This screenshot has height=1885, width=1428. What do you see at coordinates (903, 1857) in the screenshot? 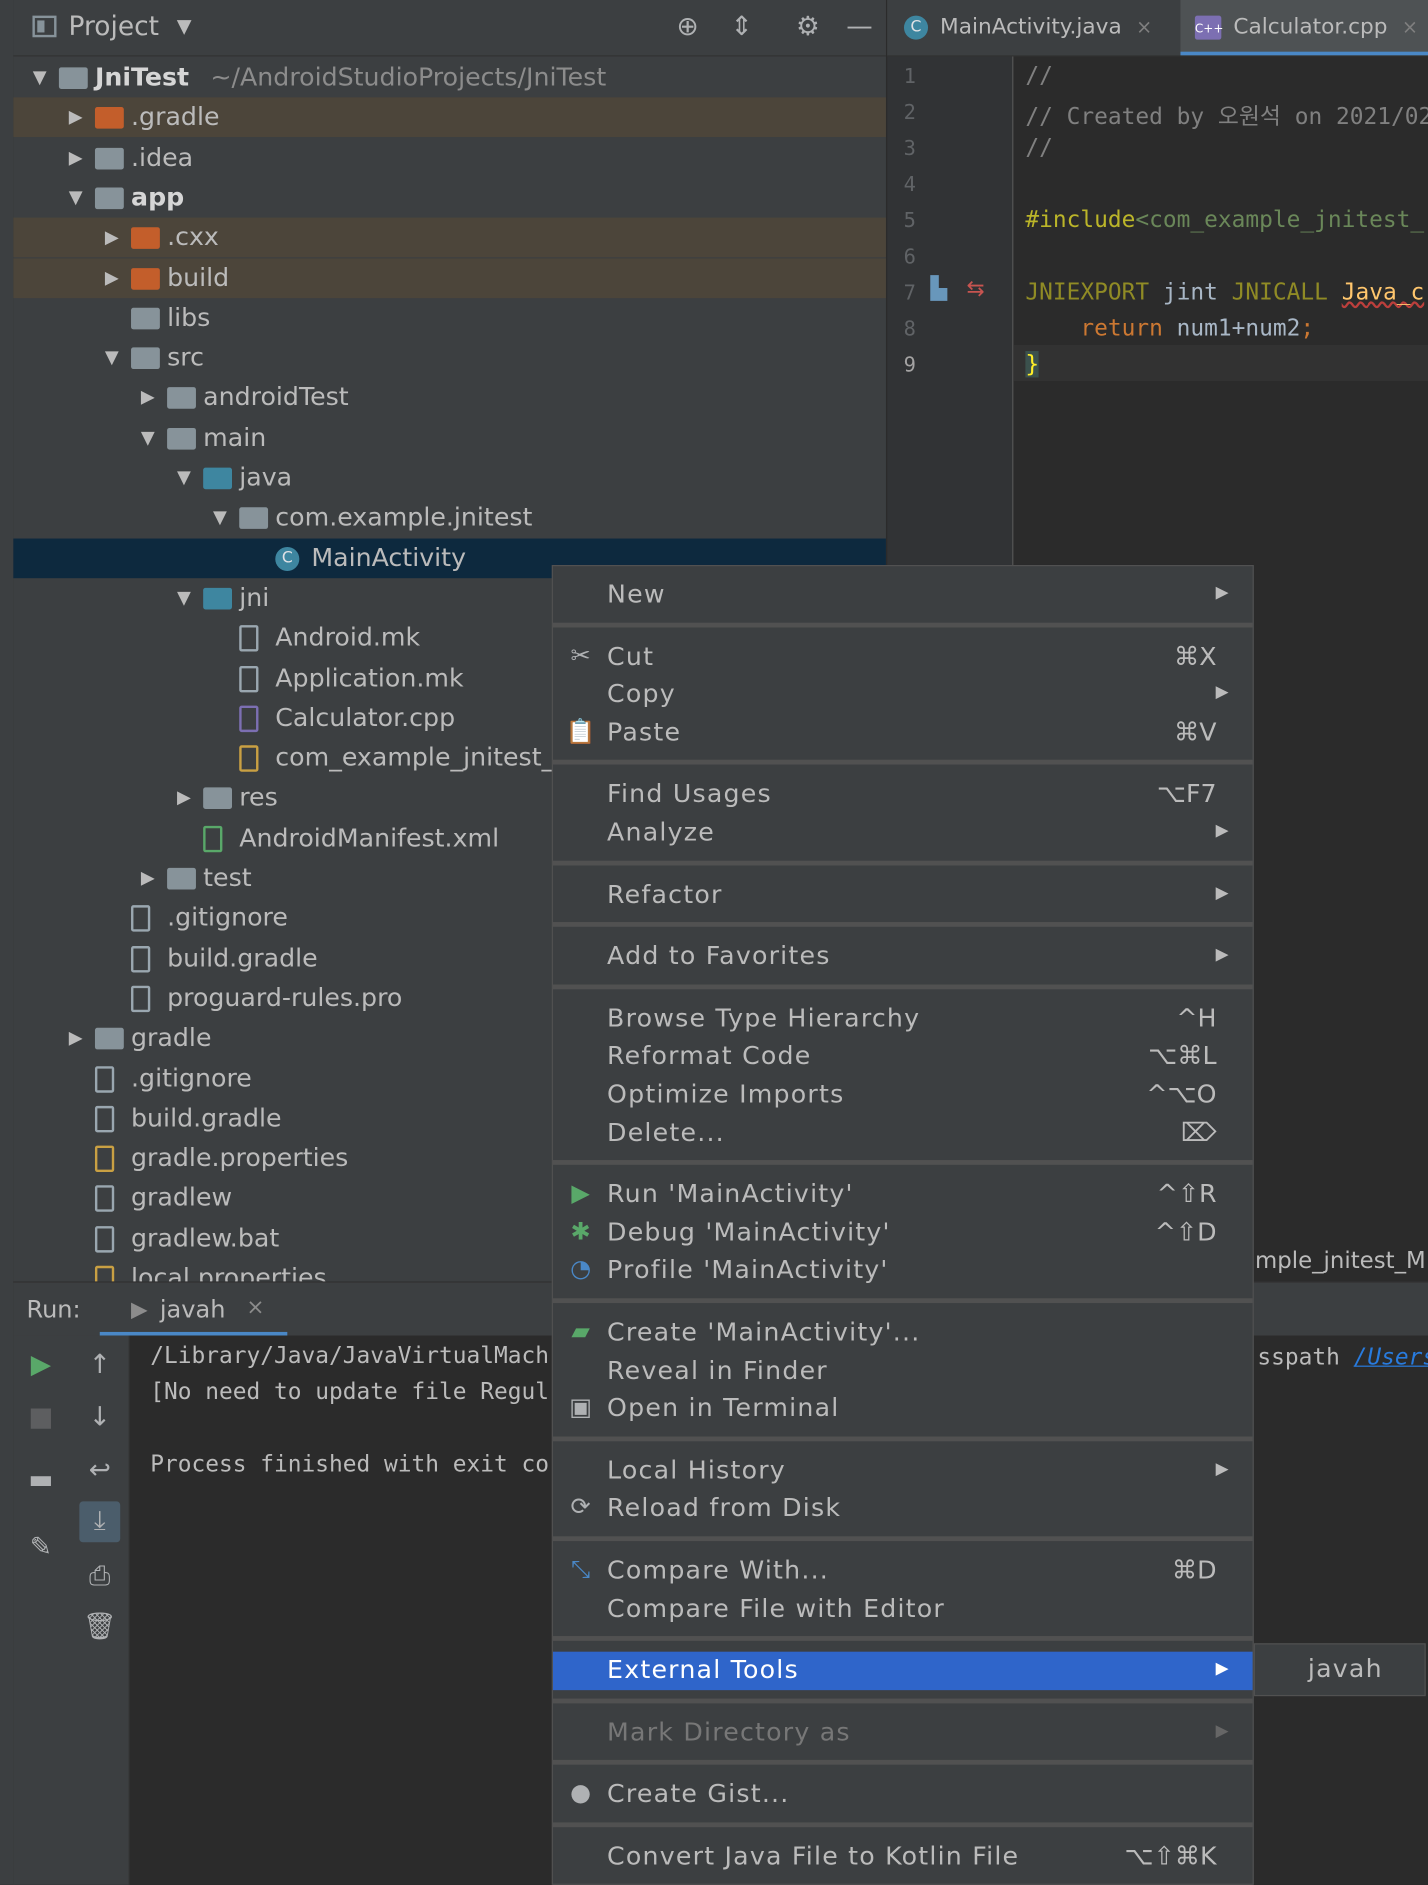
I see `menu-item-convert-java-file-to-kotlin-file: Convert Java File to Kotlin File ⌥⇧⌘K` at bounding box center [903, 1857].